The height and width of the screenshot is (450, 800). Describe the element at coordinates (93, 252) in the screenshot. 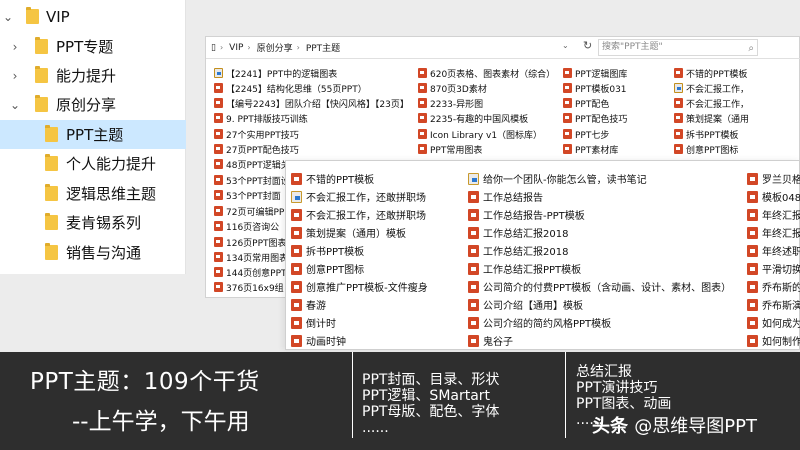

I see `tree-item-sales: 销售与沟通` at that location.